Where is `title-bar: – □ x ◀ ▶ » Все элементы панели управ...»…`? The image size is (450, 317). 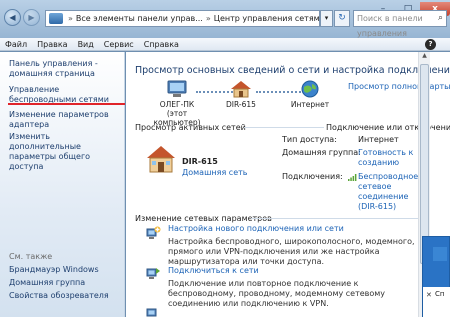 title-bar: – □ x ◀ ▶ » Все элементы панели управ...»… is located at coordinates (225, 19).